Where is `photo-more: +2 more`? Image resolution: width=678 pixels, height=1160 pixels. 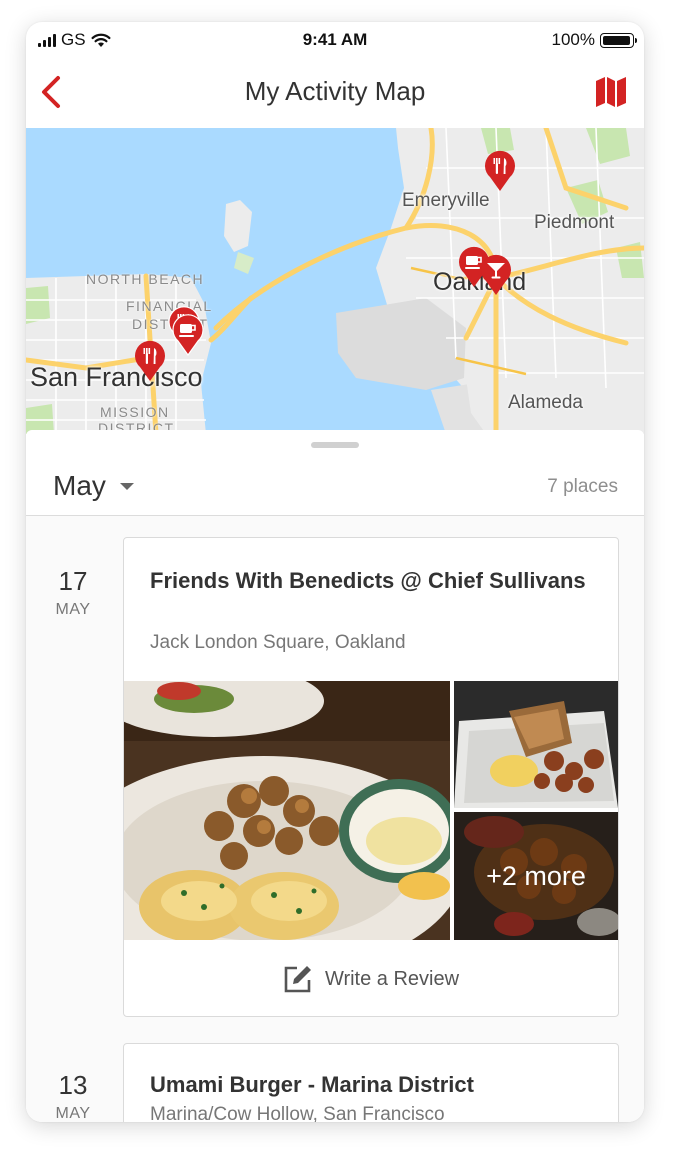
photo-more: +2 more is located at coordinates (536, 876).